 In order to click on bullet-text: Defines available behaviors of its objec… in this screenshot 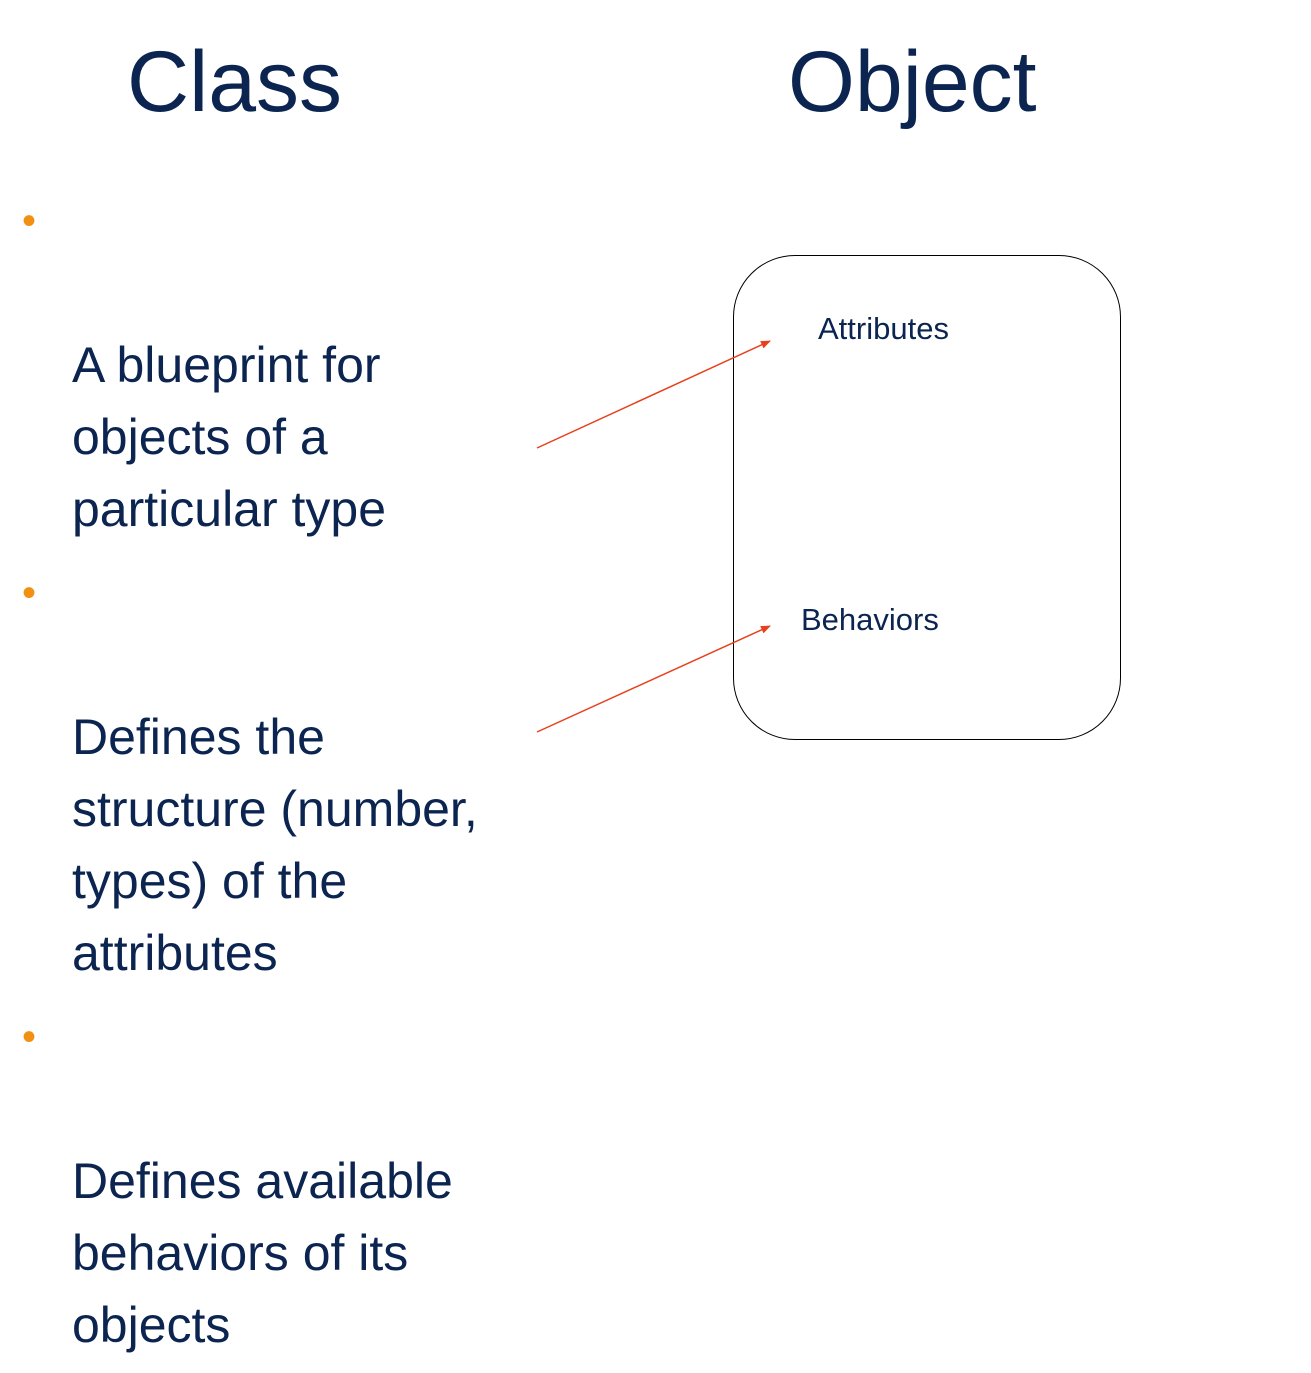, I will do `click(262, 1253)`.